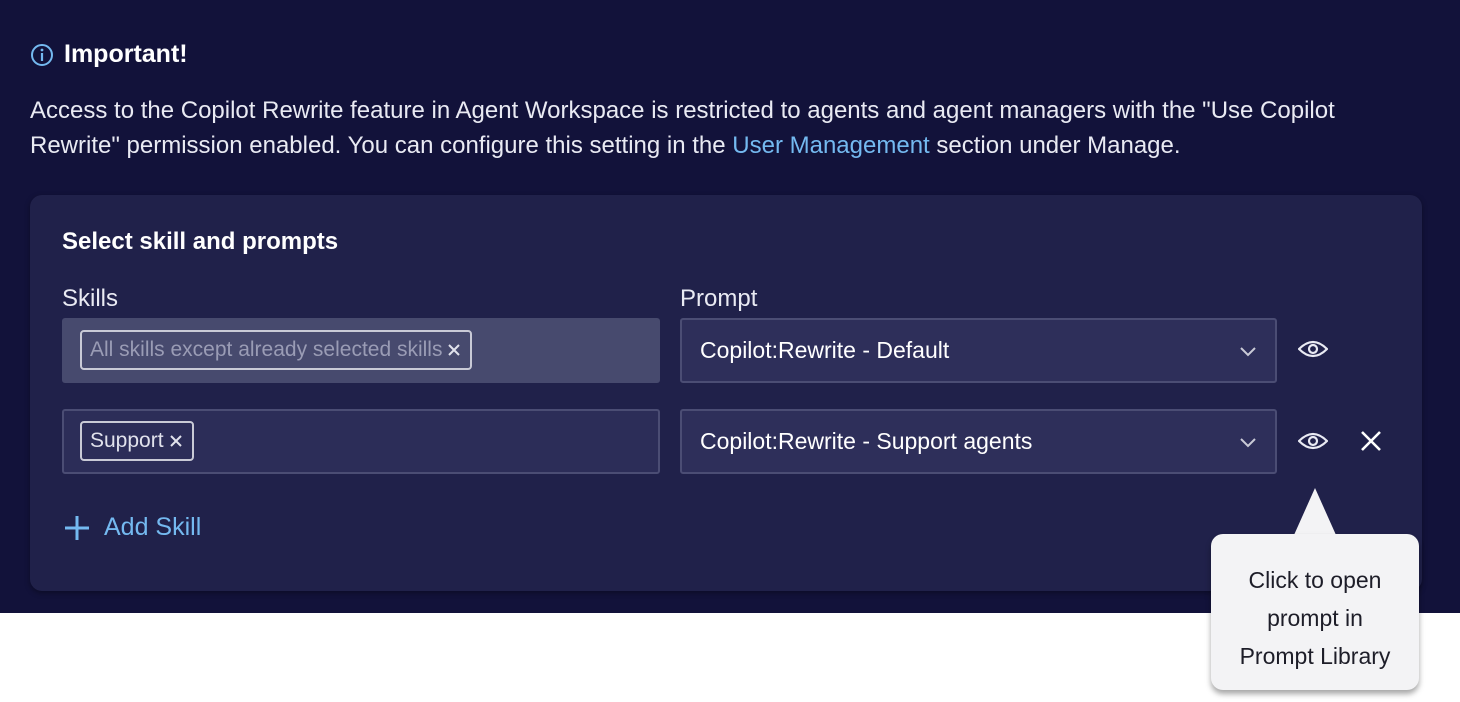 The height and width of the screenshot is (702, 1460). Describe the element at coordinates (719, 298) in the screenshot. I see `prompt-label: Prompt` at that location.